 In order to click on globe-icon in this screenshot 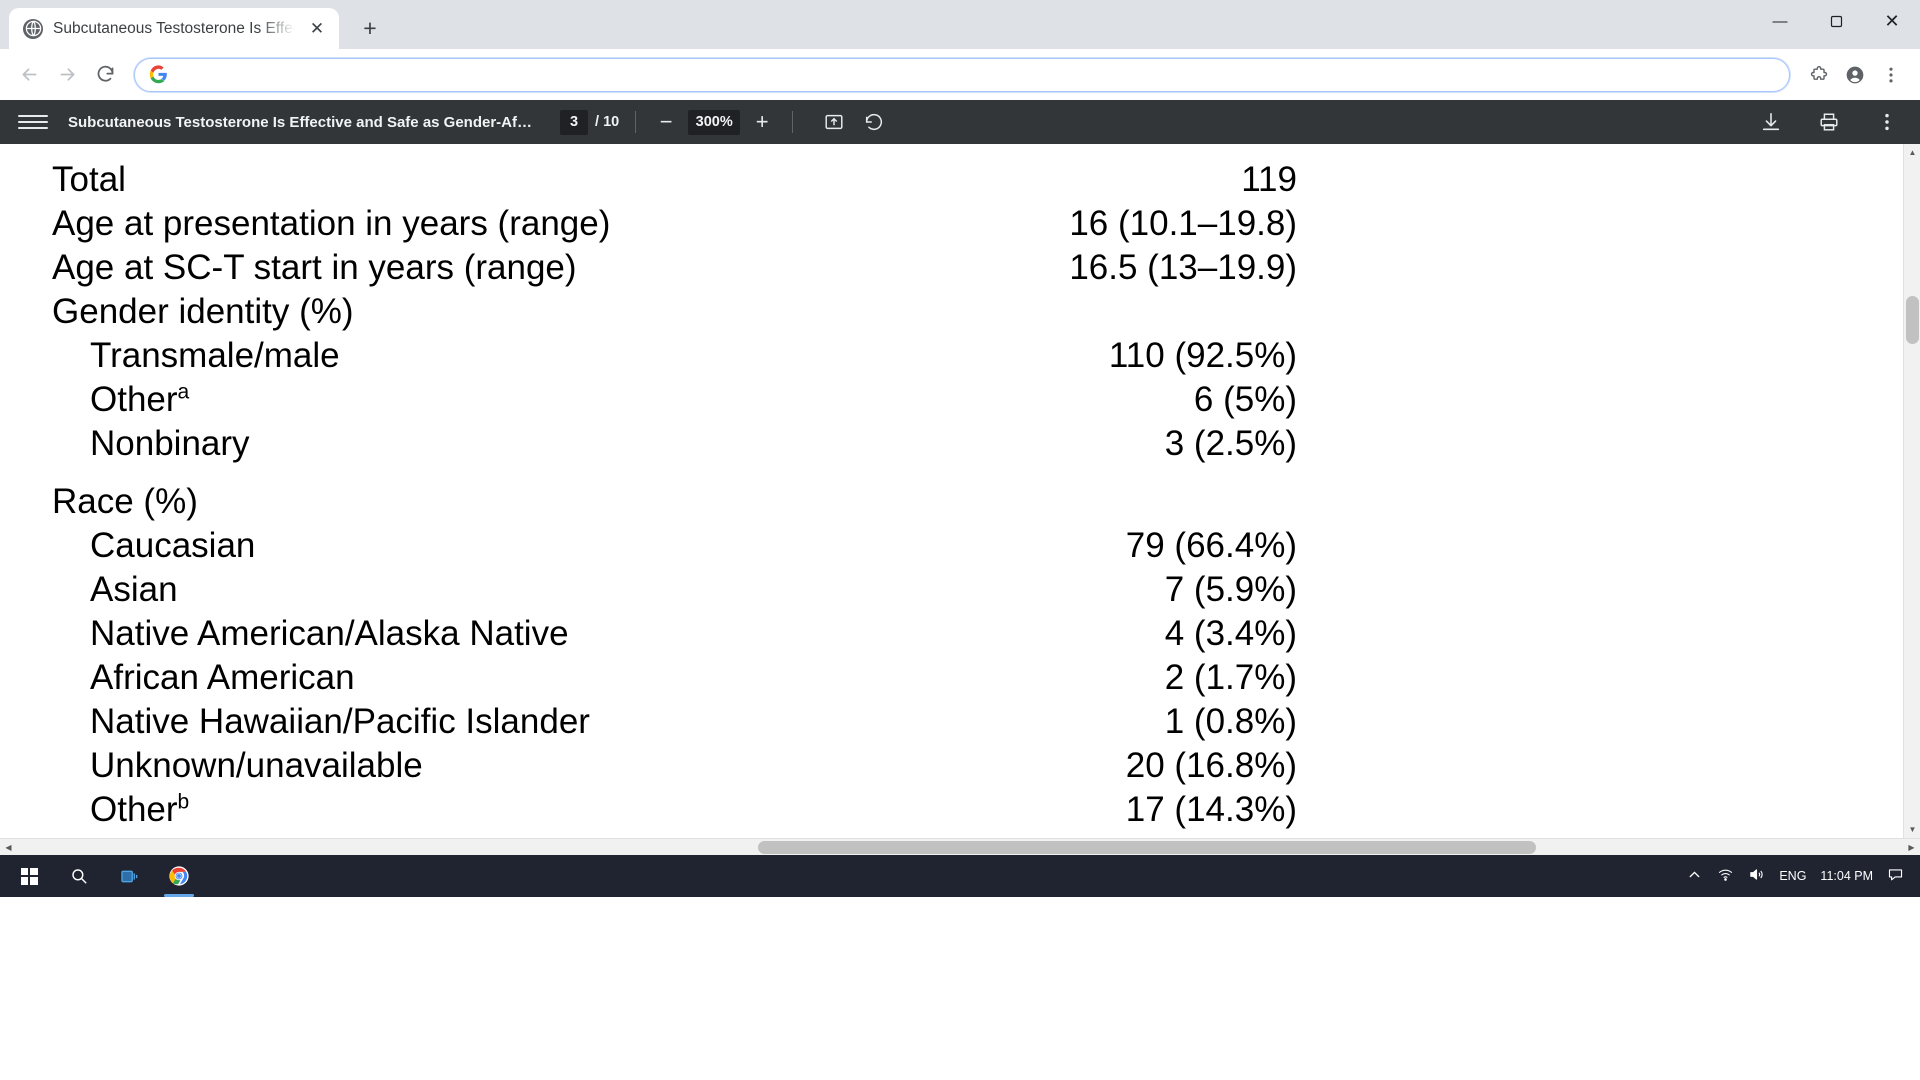, I will do `click(33, 28)`.